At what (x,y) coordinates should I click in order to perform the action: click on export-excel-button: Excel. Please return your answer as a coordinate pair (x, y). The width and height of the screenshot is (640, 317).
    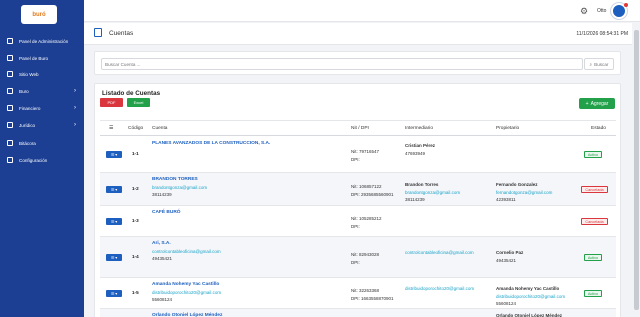
    Looking at the image, I should click on (138, 102).